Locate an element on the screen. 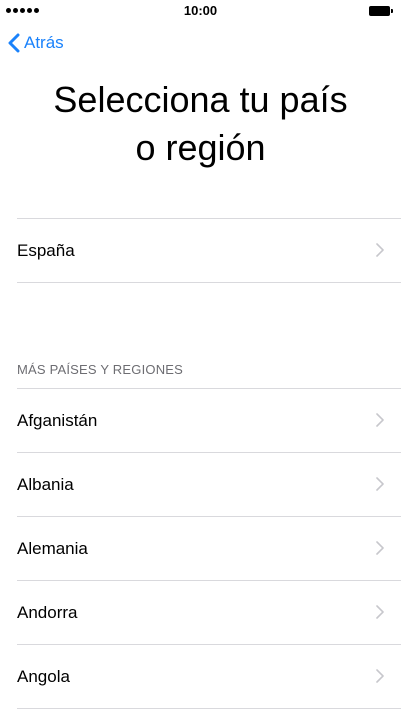  page-title: Selecciona tu país o región is located at coordinates (200, 124).